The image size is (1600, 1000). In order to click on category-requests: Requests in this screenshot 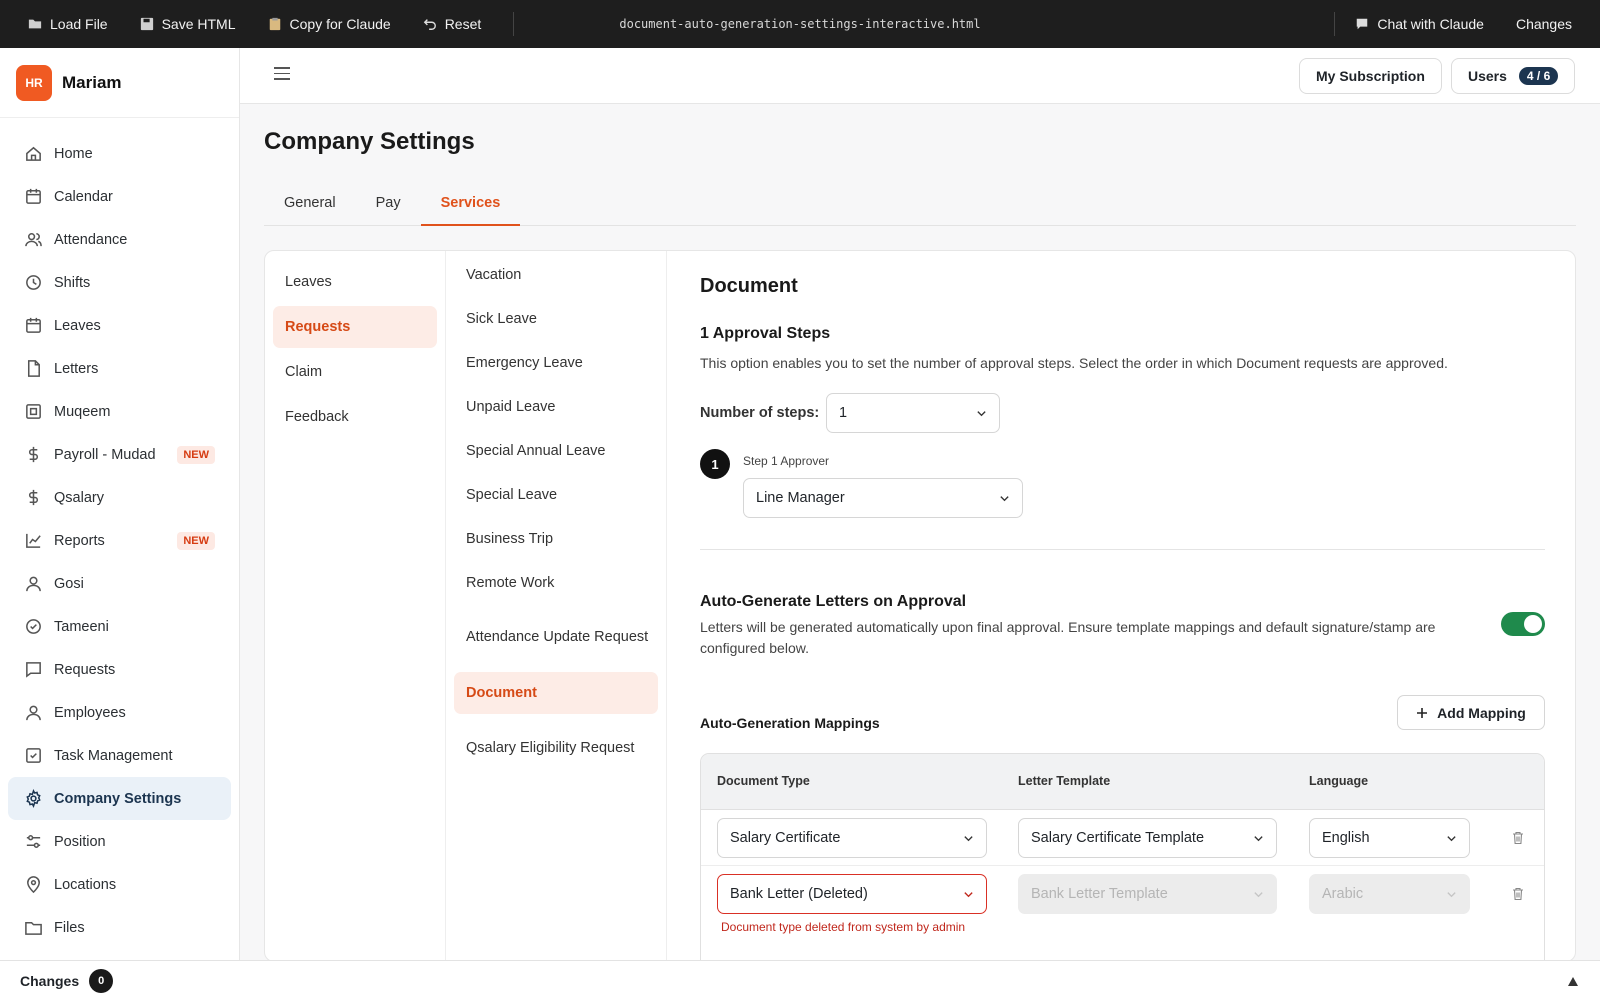, I will do `click(355, 327)`.